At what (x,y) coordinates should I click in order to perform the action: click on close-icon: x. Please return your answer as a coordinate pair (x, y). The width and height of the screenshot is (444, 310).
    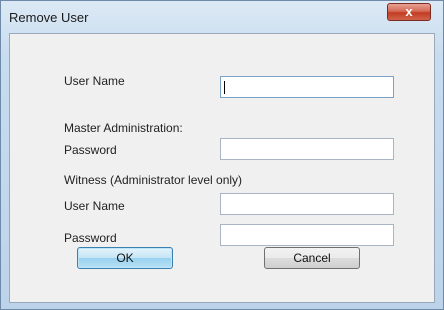
    Looking at the image, I should click on (409, 11).